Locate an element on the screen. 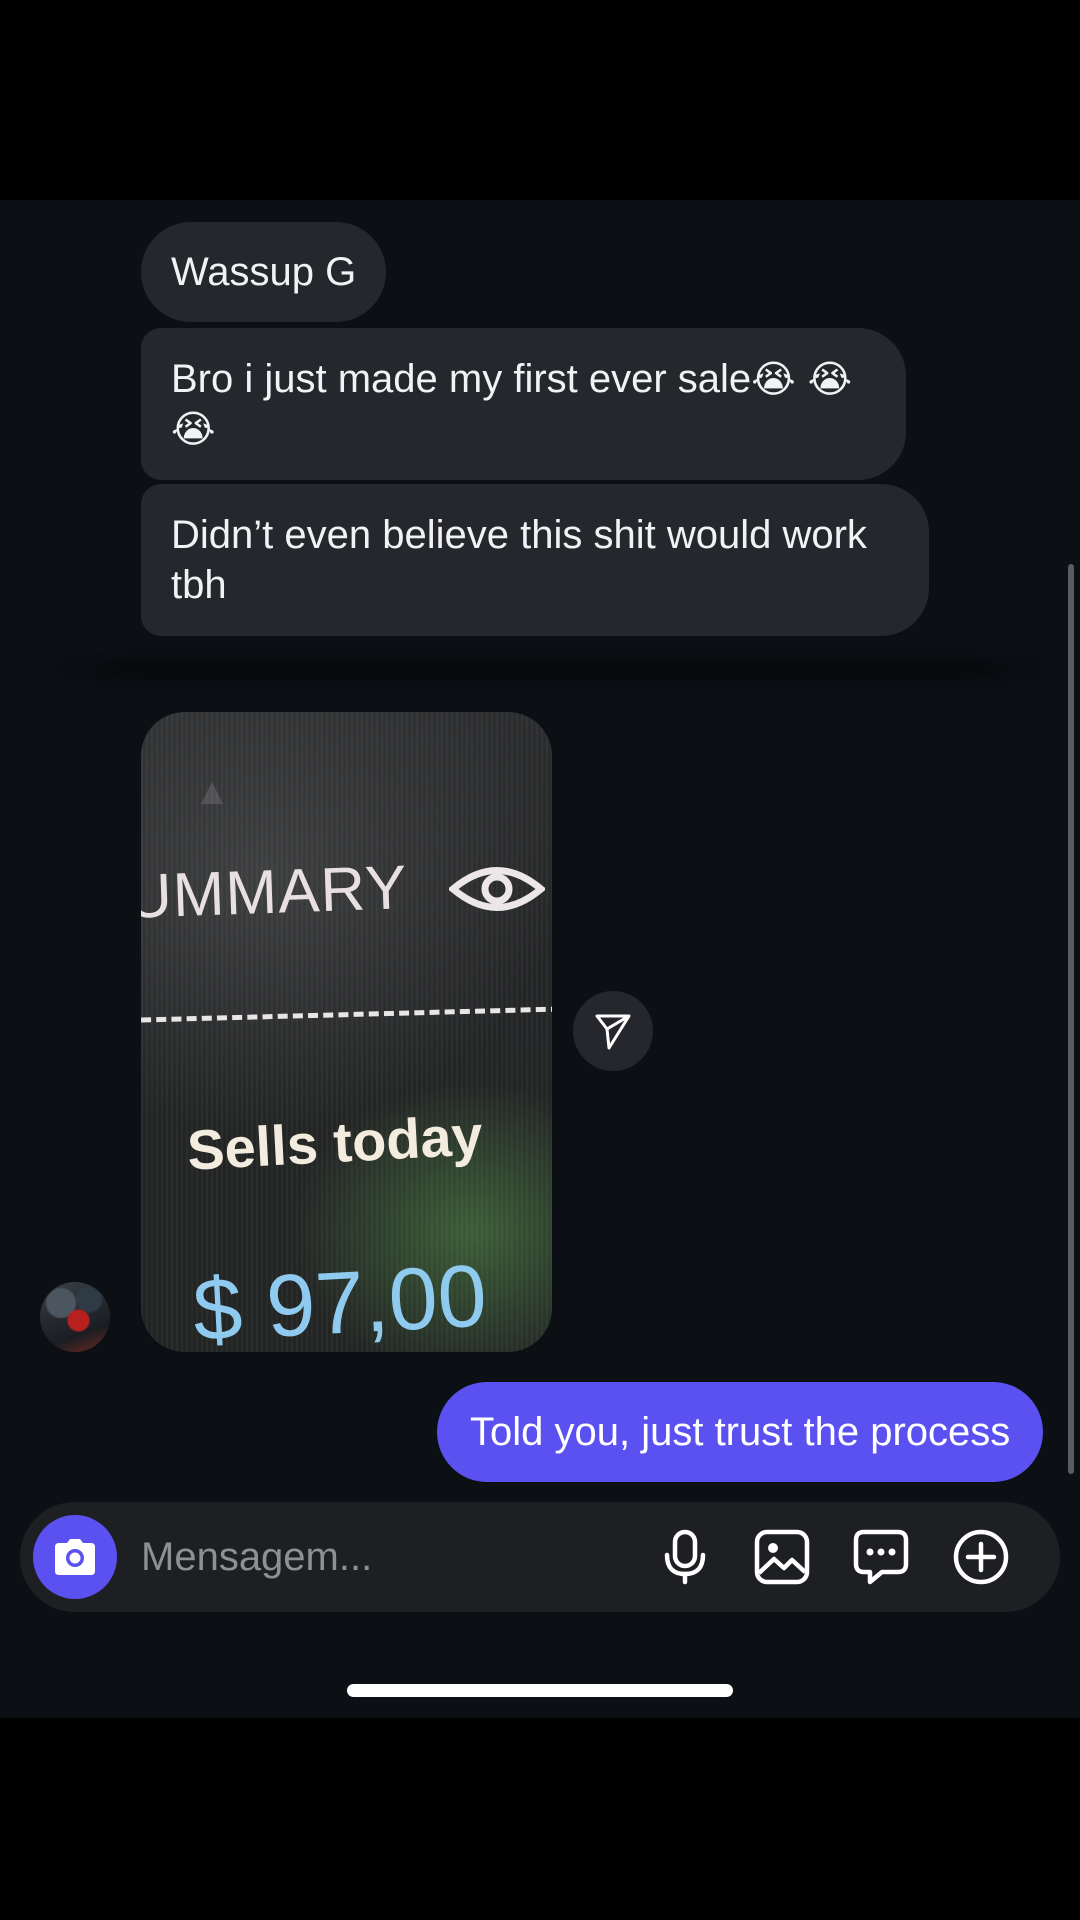  message-bubble-incoming: Bro i just made my first ever sale😭 😭 😭 is located at coordinates (523, 404).